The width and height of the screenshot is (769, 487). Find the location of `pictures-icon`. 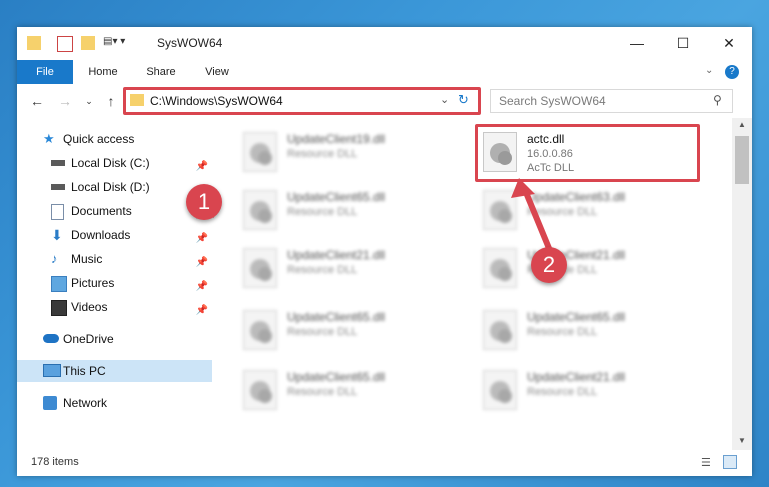

pictures-icon is located at coordinates (59, 284).